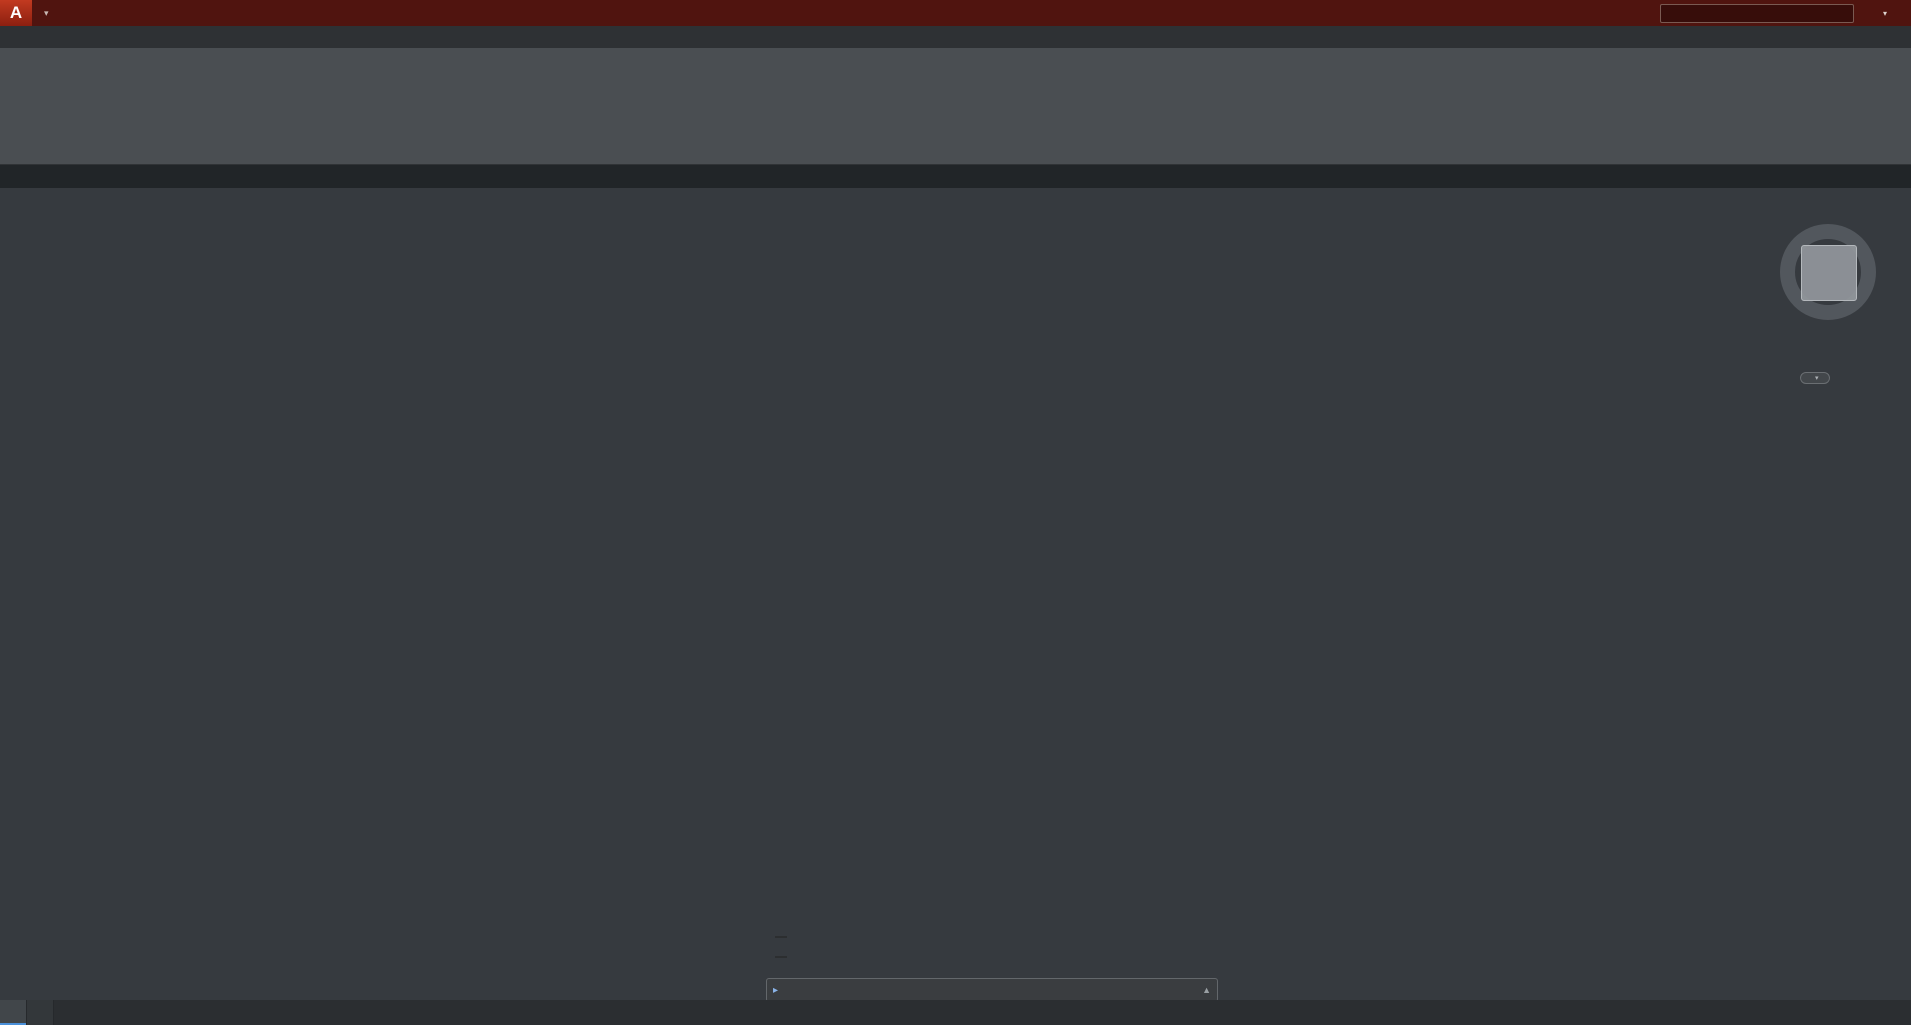  I want to click on command-bar: ▸ ▲, so click(992, 989).